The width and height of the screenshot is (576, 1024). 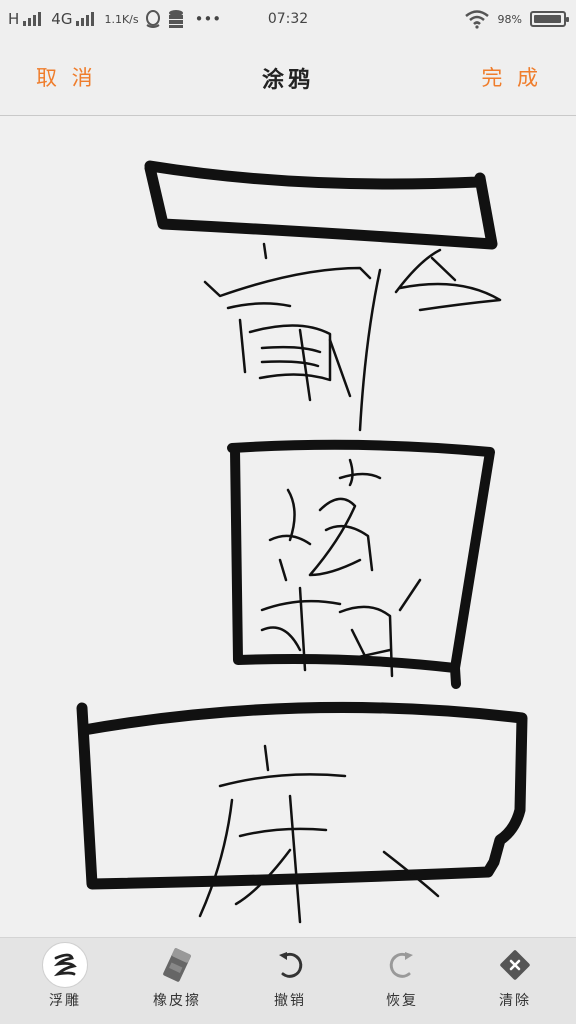 I want to click on battery-icon, so click(x=549, y=19).